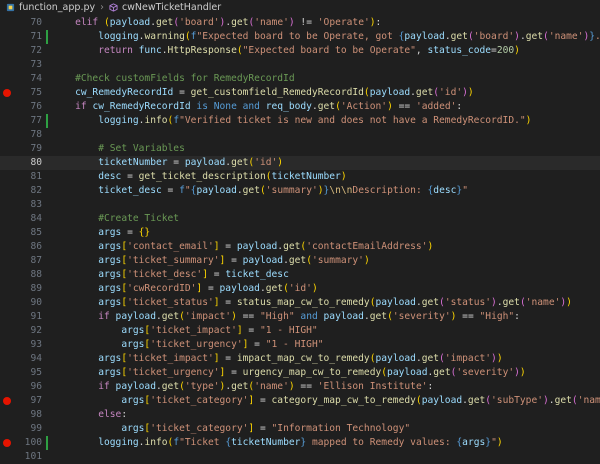 This screenshot has width=600, height=464. I want to click on code-token: 'ticket_impact', so click(170, 358).